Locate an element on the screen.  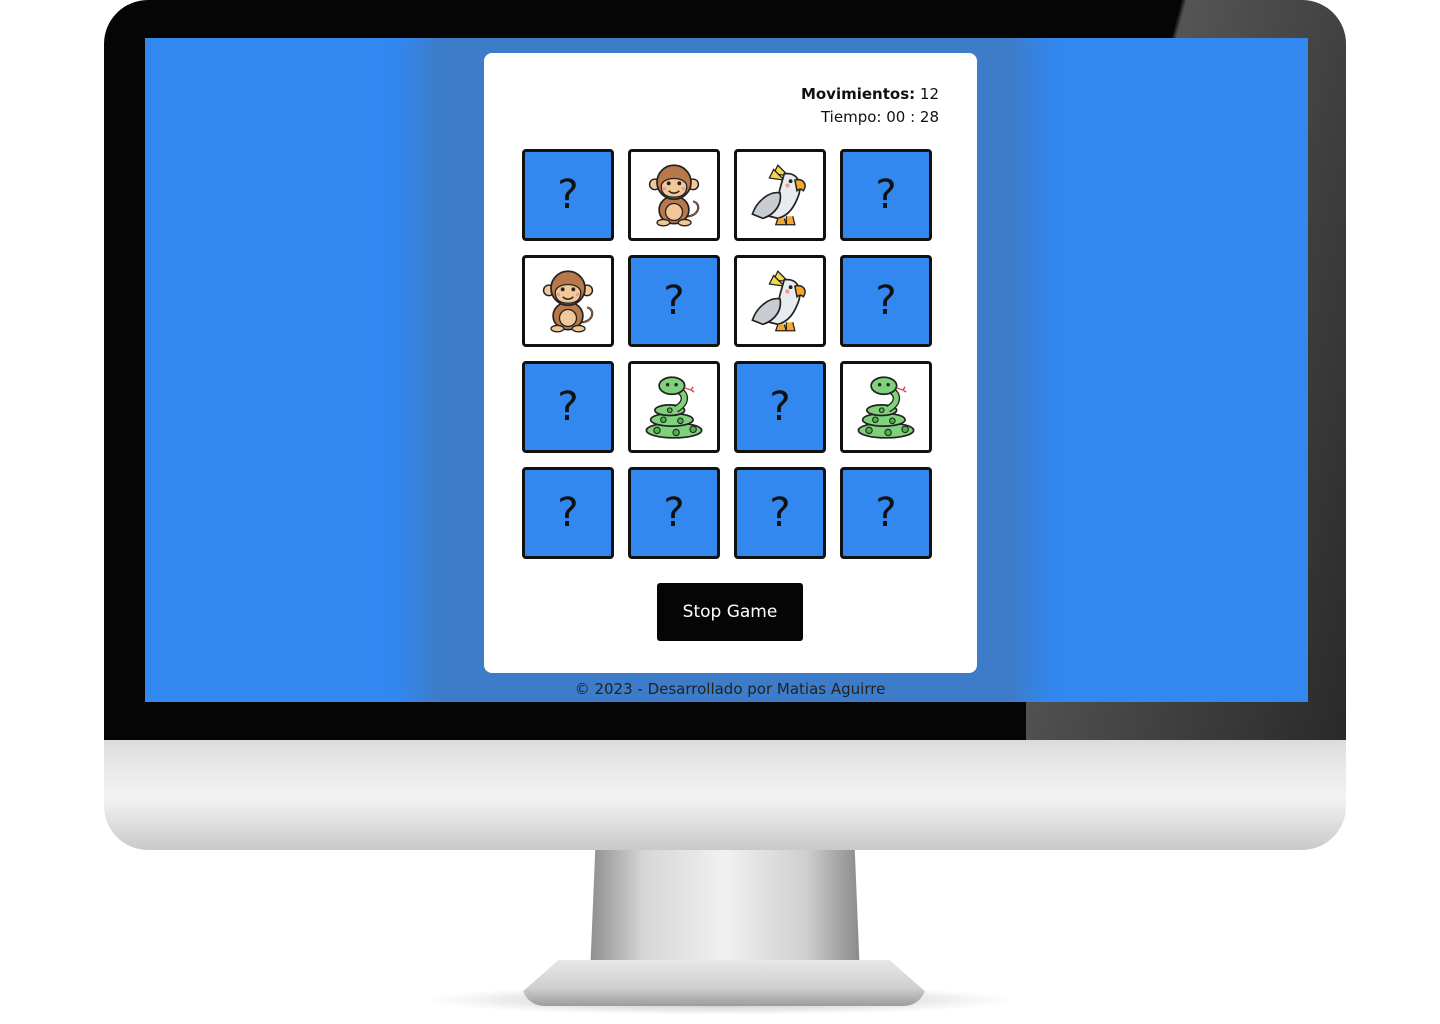
timer: Tiempo: 00 : 28 is located at coordinates (870, 117).